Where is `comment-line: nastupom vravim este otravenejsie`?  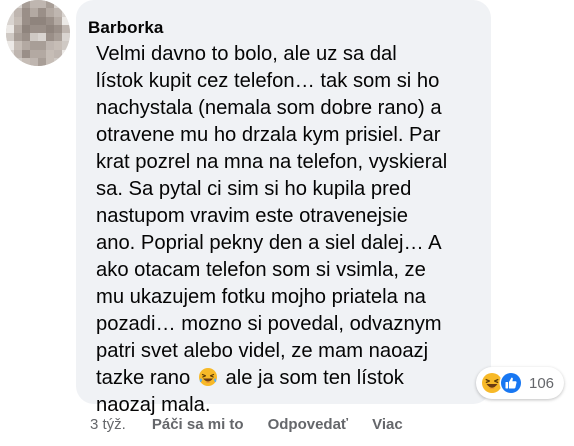
comment-line: nastupom vravim este otravenejsie is located at coordinates (252, 216).